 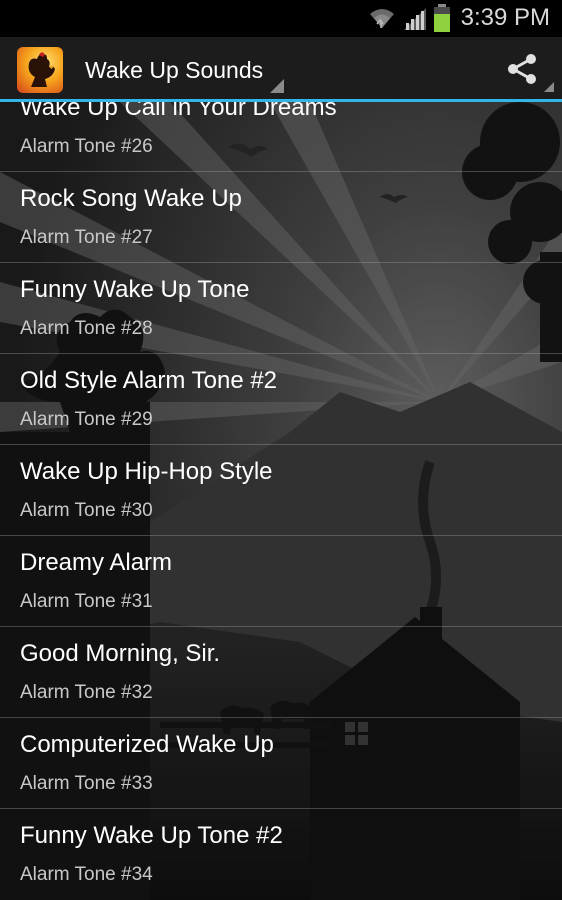 What do you see at coordinates (442, 18) in the screenshot?
I see `battery-icon` at bounding box center [442, 18].